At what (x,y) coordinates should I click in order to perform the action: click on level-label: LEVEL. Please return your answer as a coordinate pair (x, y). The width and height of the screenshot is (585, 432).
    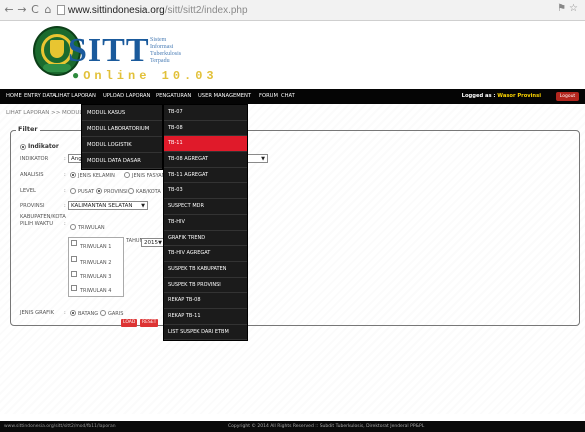
    Looking at the image, I should click on (28, 191).